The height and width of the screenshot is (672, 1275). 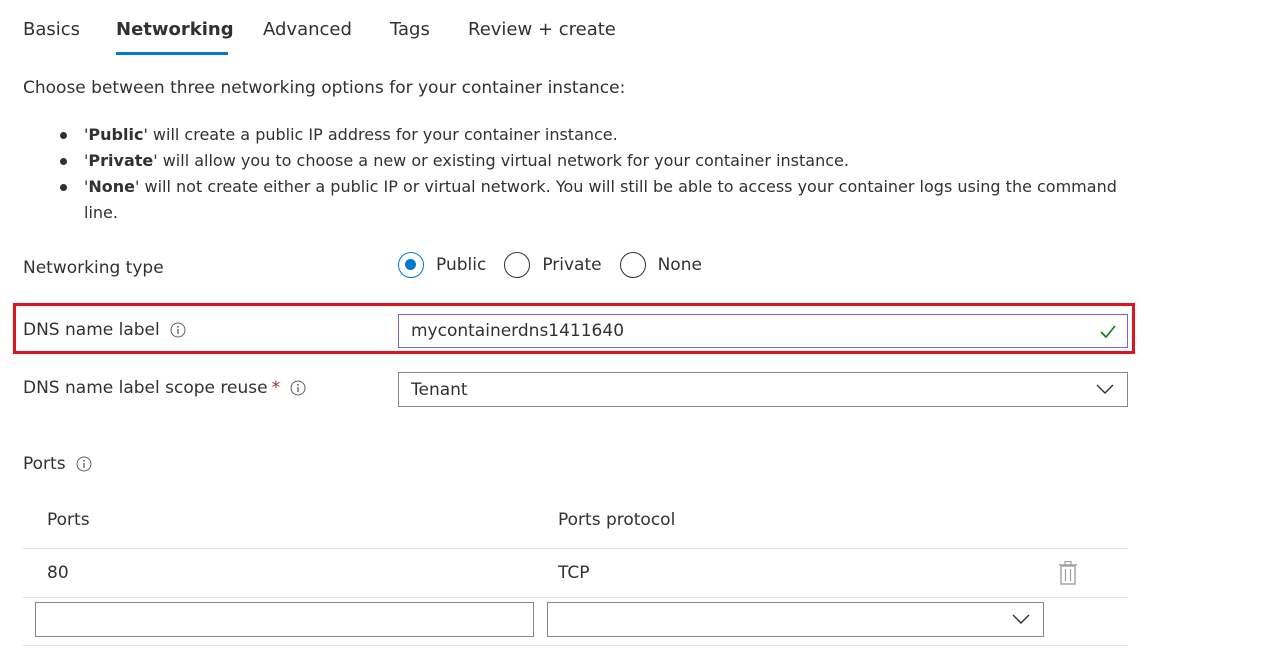 I want to click on networking-type-label: Networking type, so click(x=93, y=268).